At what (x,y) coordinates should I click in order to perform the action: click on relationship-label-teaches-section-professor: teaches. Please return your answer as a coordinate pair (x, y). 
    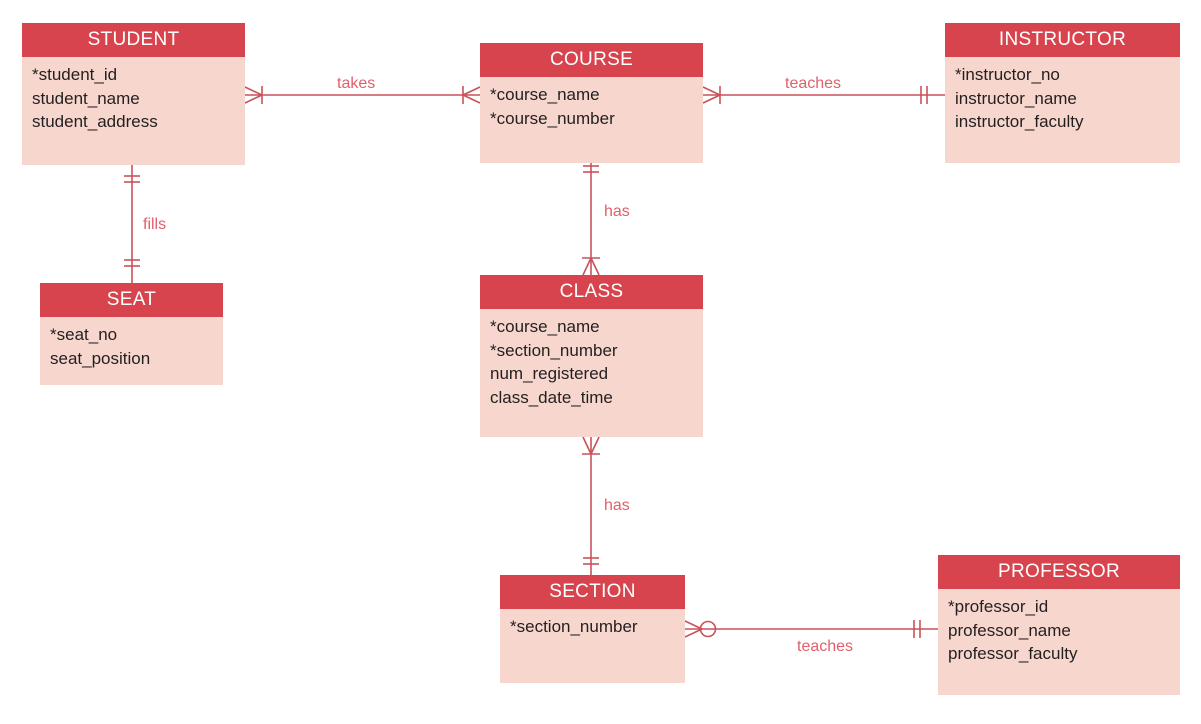
    Looking at the image, I should click on (825, 646).